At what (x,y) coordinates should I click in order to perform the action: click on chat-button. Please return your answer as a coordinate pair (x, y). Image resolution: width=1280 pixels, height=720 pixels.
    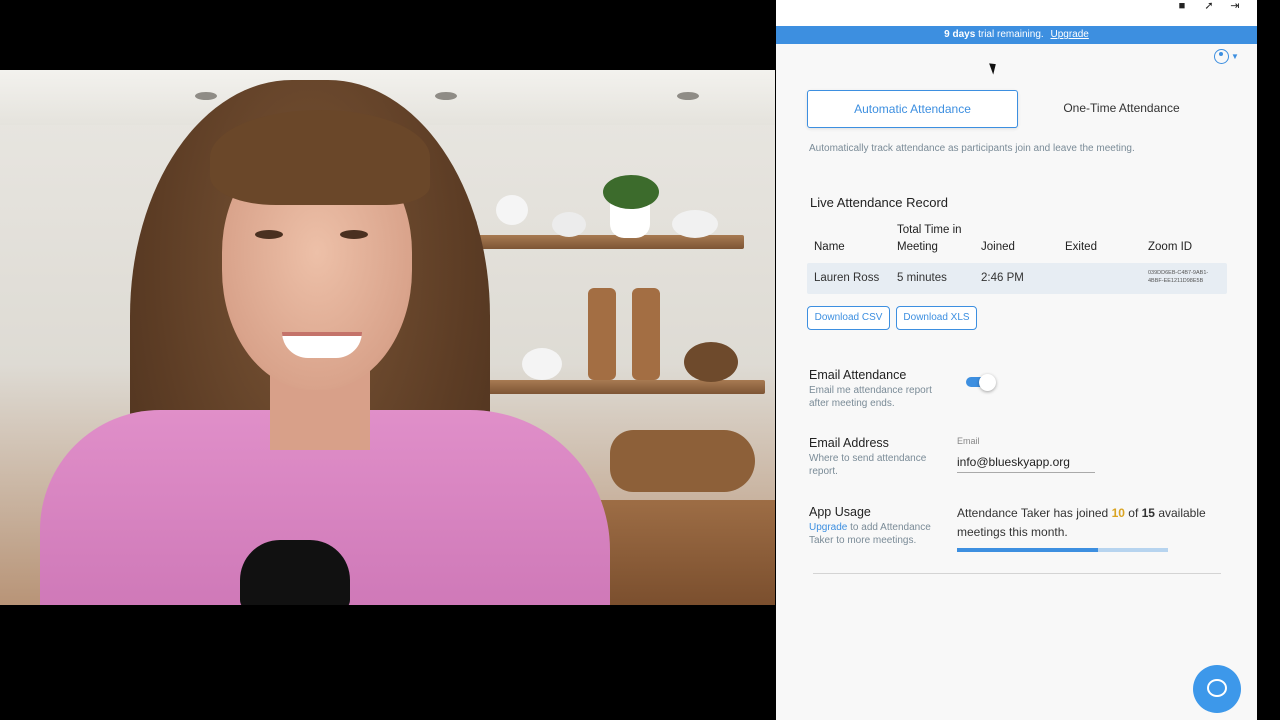
    Looking at the image, I should click on (1217, 689).